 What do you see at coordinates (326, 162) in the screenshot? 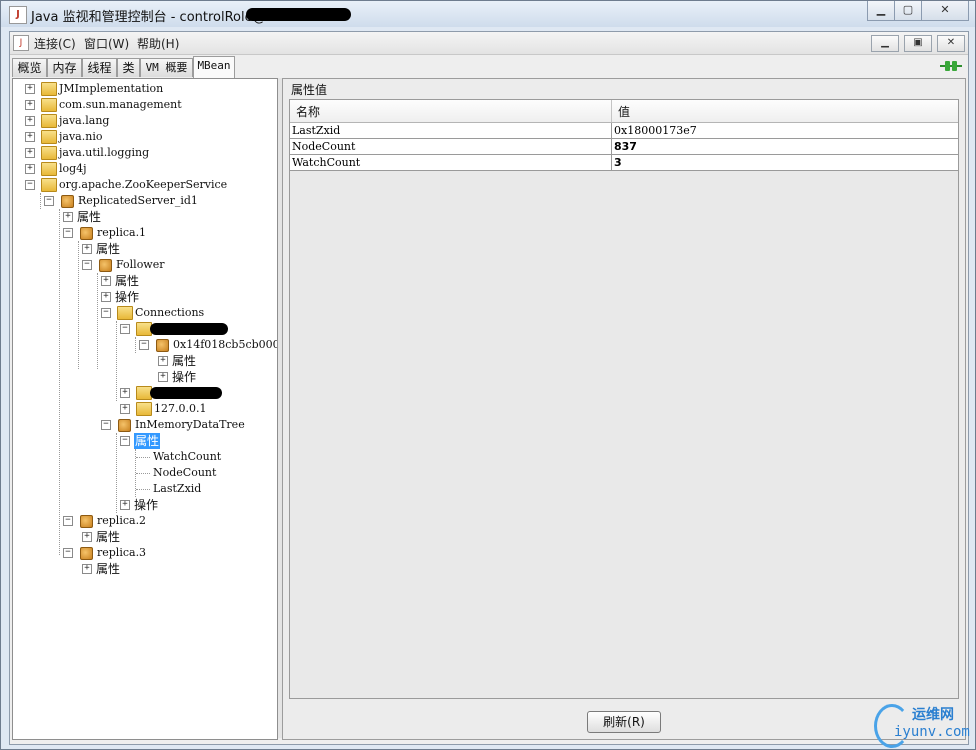
I see `attribute-name: WatchCount` at bounding box center [326, 162].